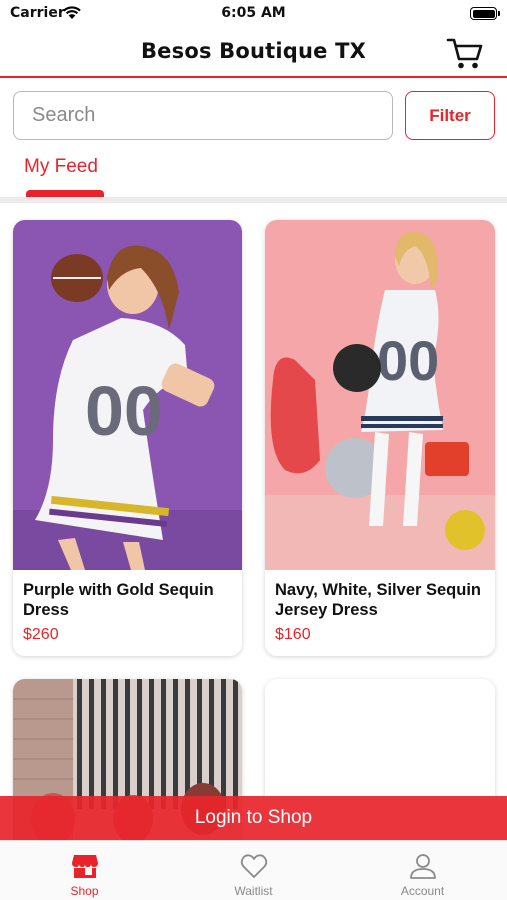  I want to click on nav-bar: Besos Boutique TX, so click(253, 54).